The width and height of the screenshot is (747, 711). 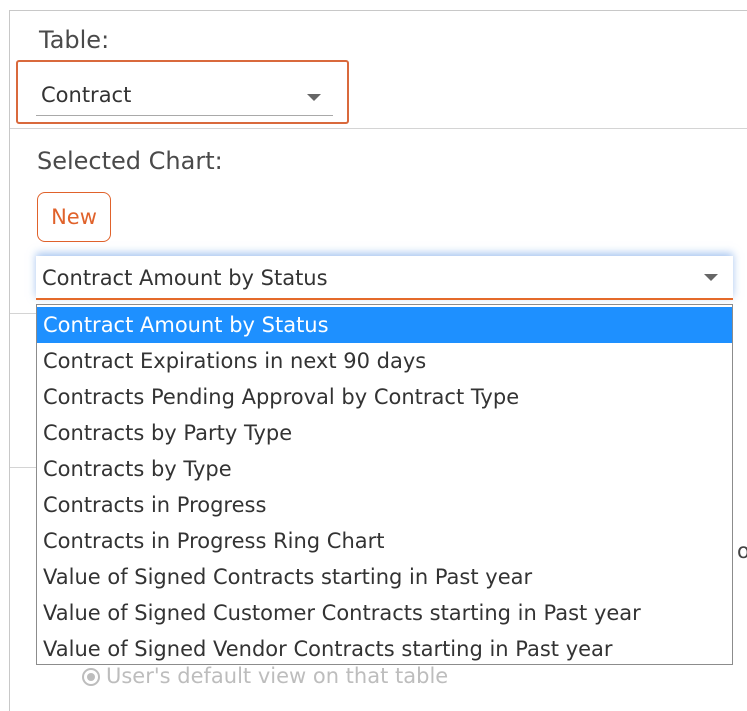 I want to click on default-view-radio-label: User's default view on that table, so click(x=277, y=676).